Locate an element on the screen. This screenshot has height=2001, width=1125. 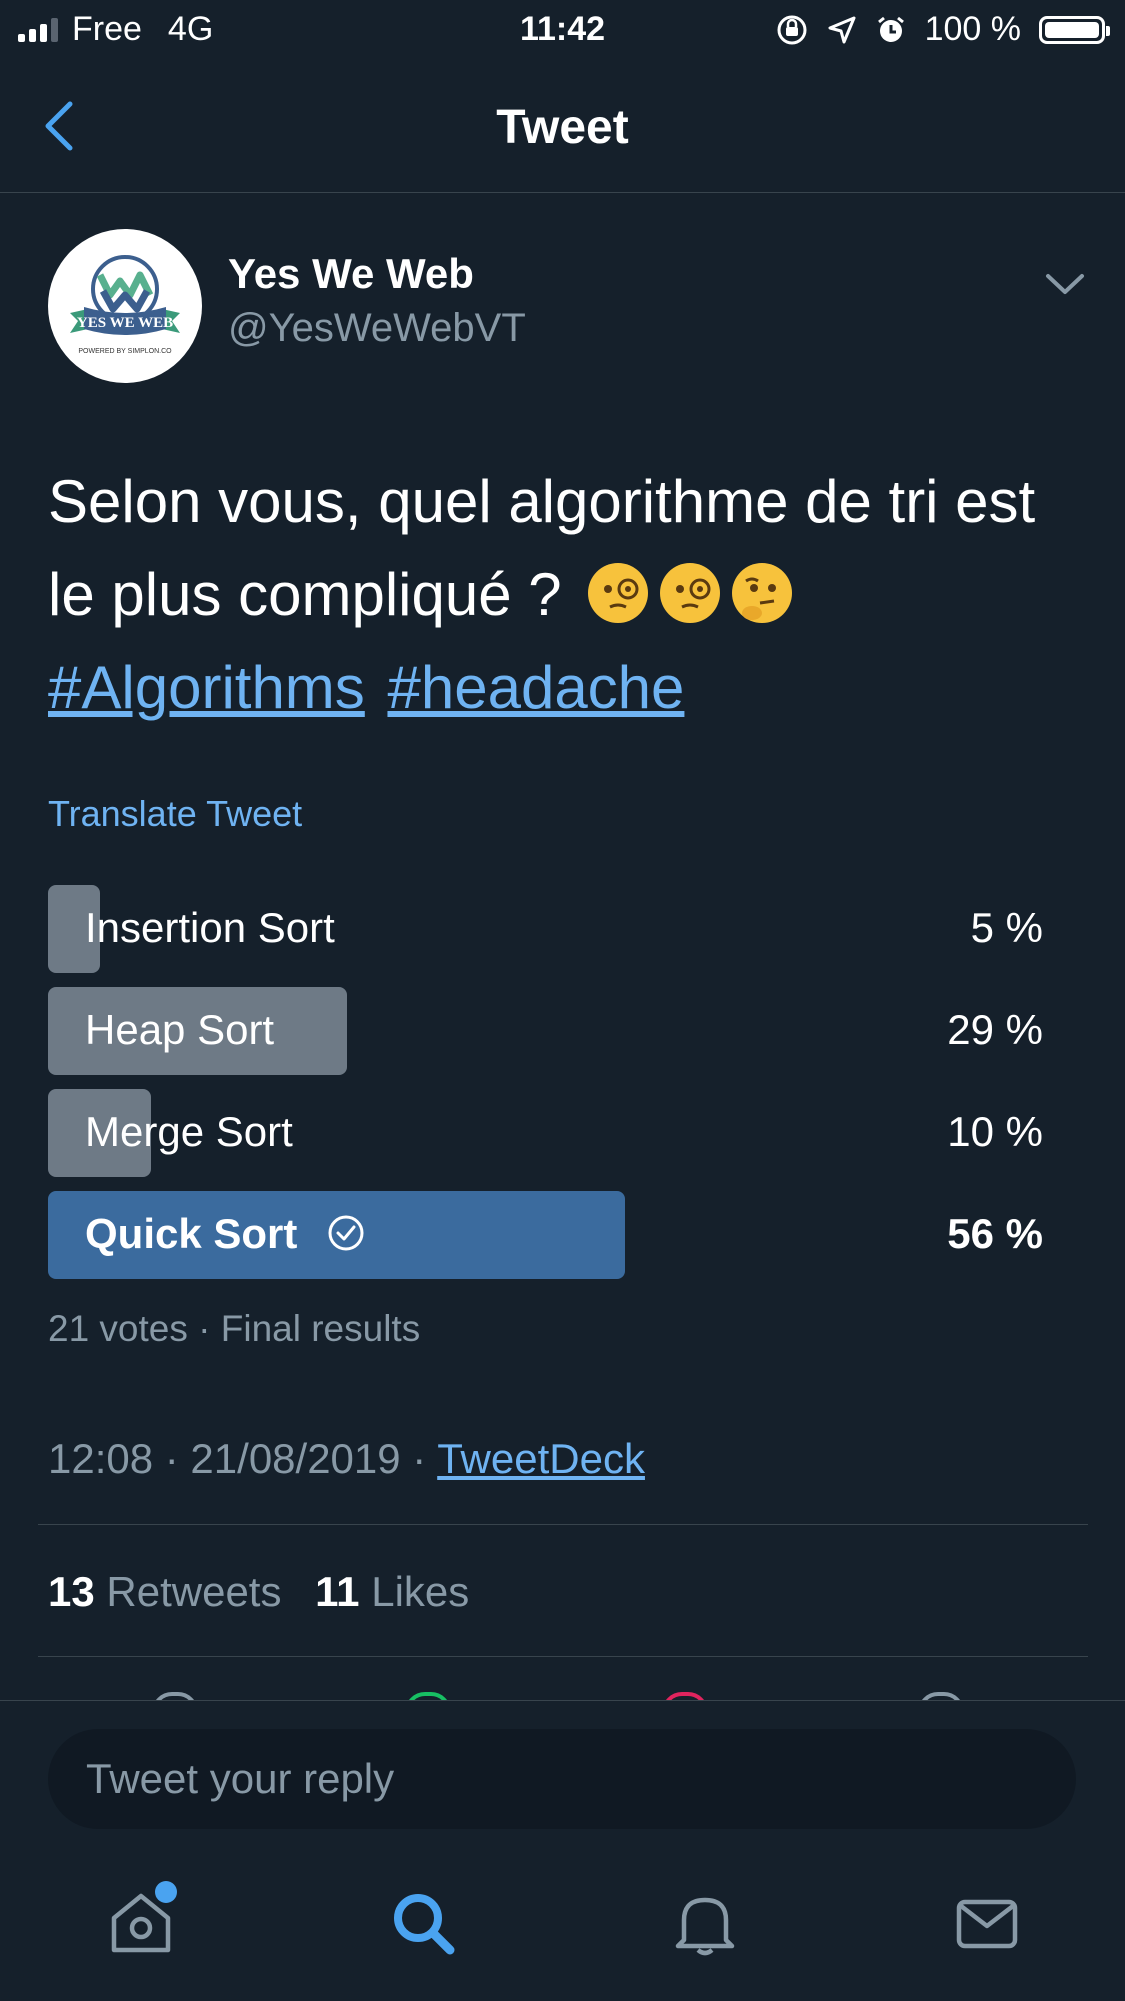
status-bar: Free 4G 11:42 100 % is located at coordinates (562, 31).